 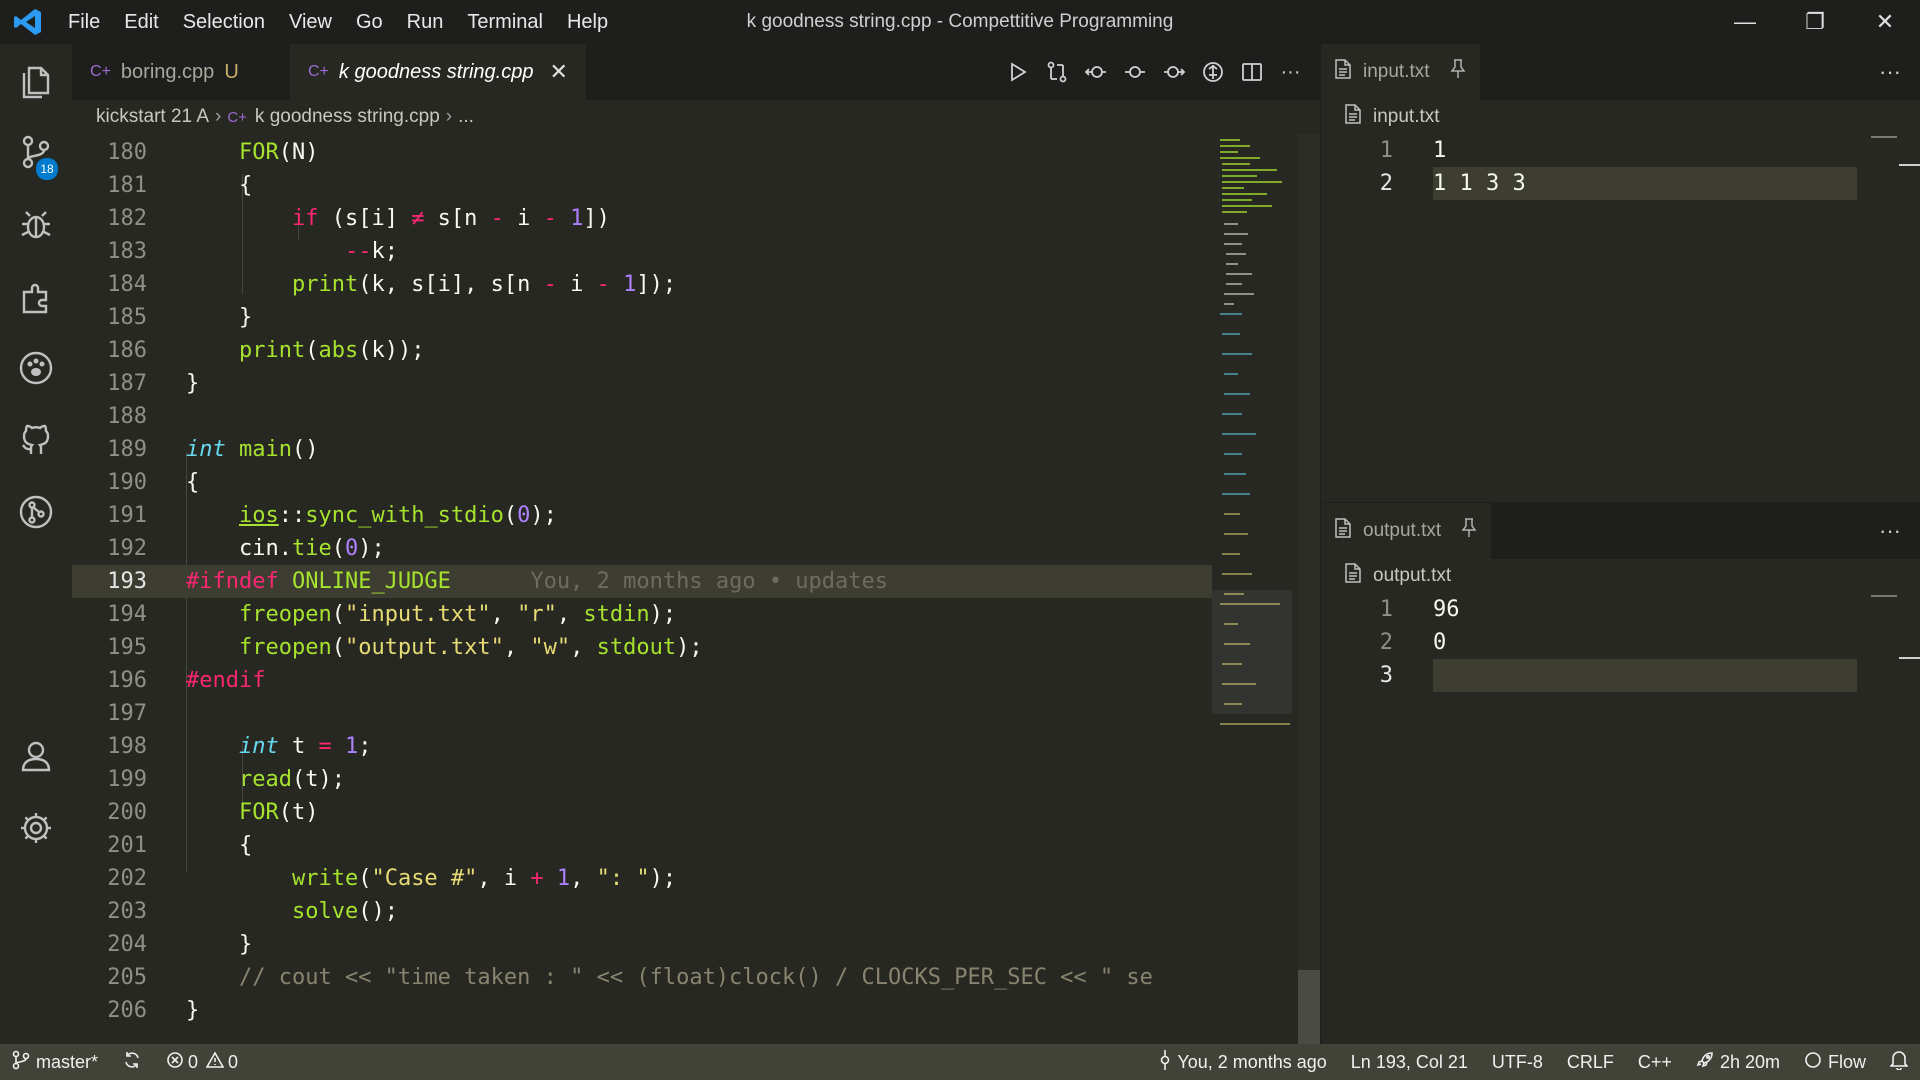 I want to click on code-line: 202 write("Case #", i + 1, ": ");, so click(x=392, y=878).